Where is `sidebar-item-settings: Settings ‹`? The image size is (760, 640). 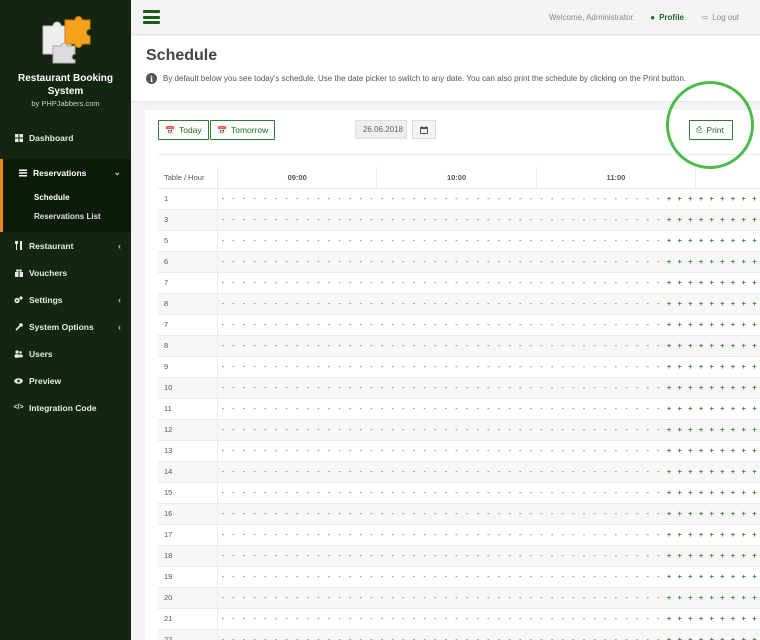
sidebar-item-settings: Settings ‹ is located at coordinates (65, 299).